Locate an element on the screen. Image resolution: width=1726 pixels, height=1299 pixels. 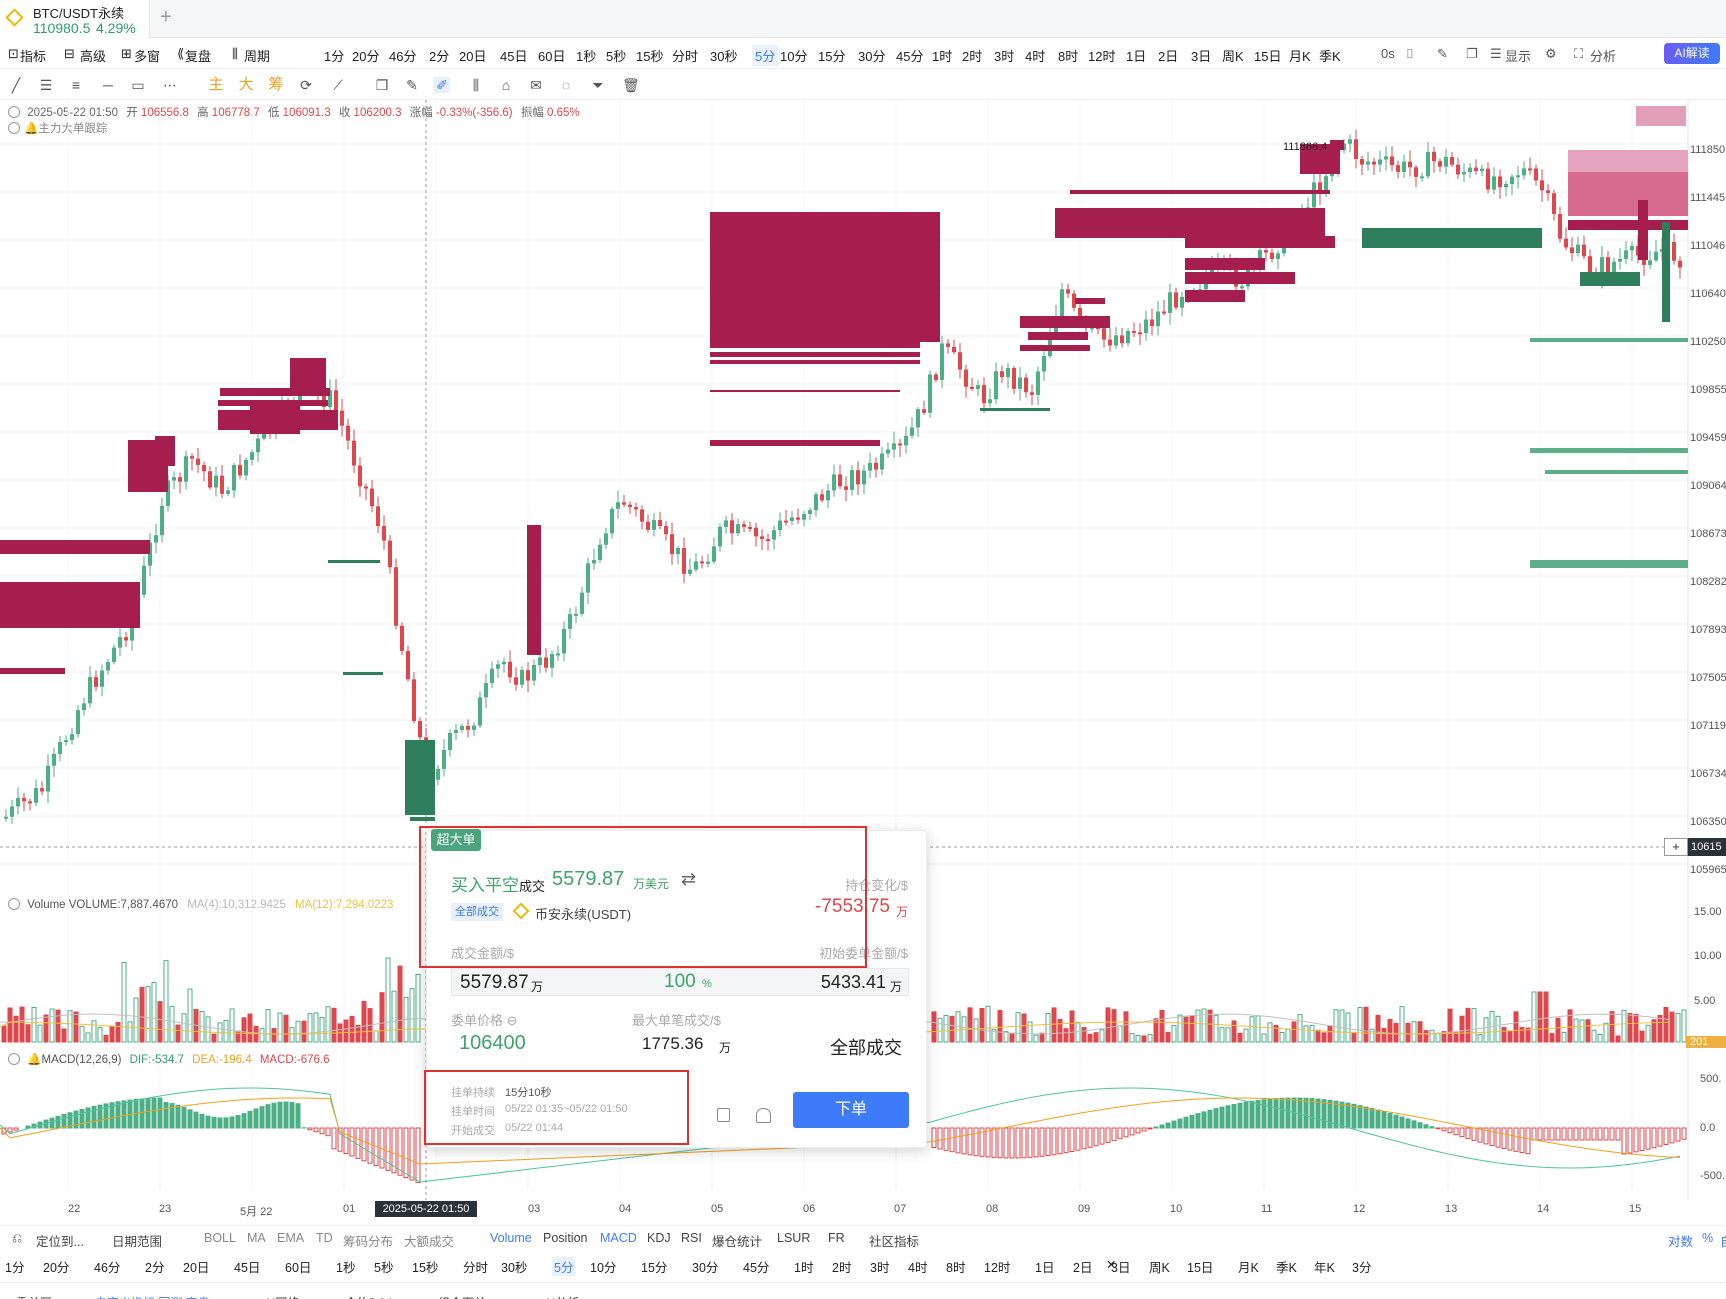
toolbar-item: 指标 is located at coordinates (33, 55).